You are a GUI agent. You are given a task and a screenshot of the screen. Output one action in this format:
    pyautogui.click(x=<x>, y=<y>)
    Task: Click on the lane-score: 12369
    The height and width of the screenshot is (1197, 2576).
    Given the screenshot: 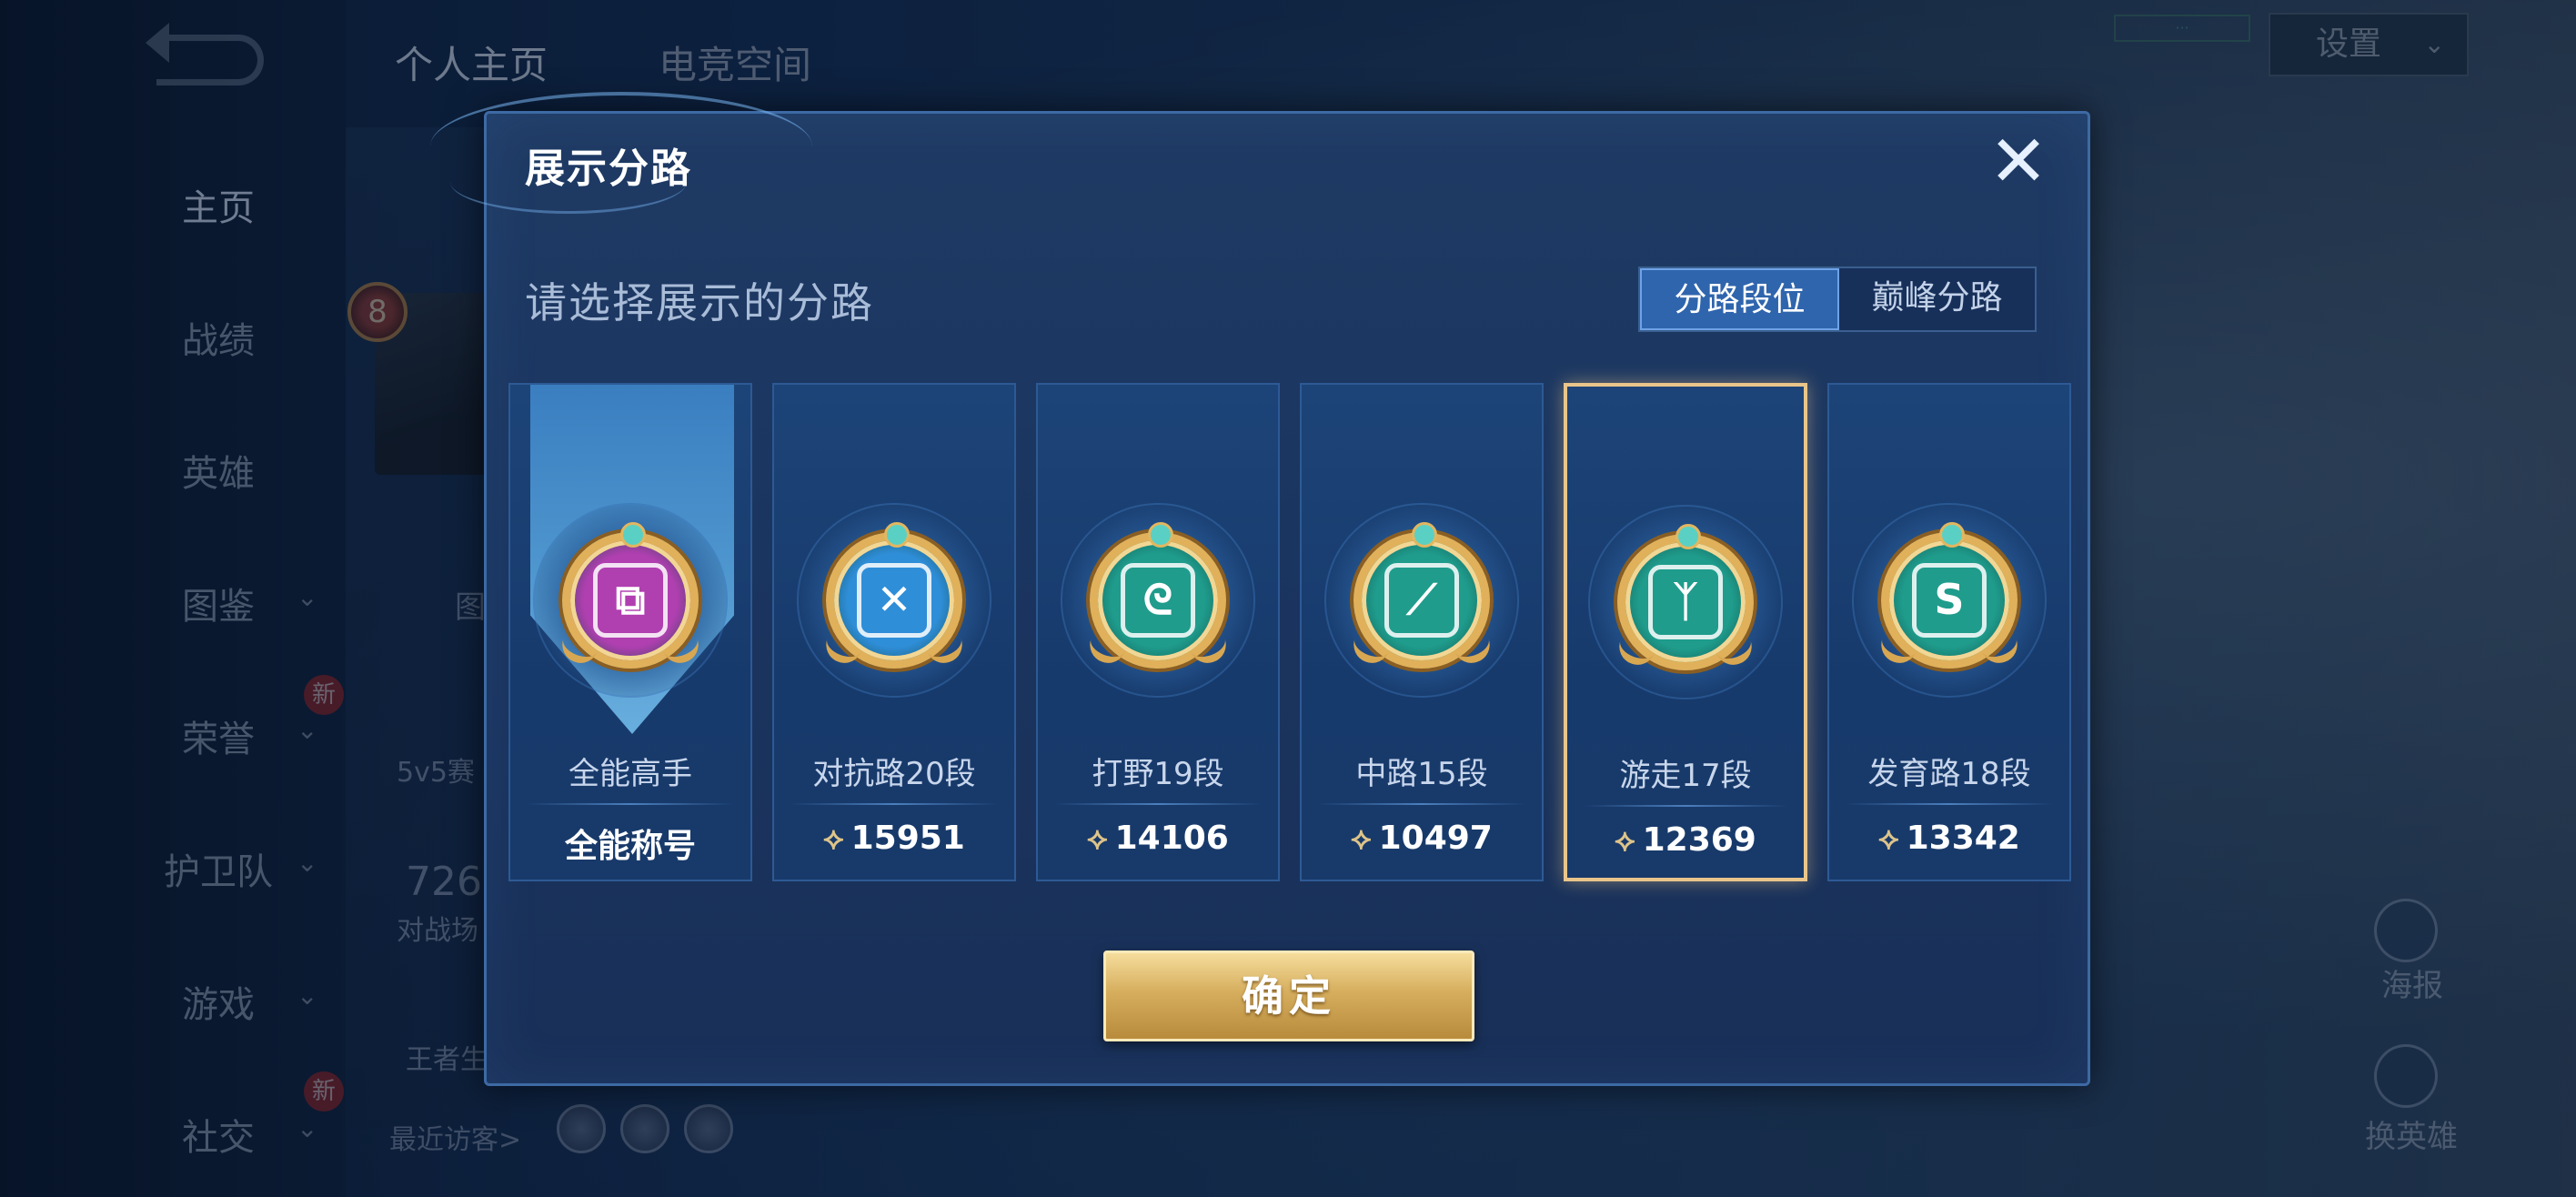 What is the action you would take?
    pyautogui.click(x=1699, y=840)
    